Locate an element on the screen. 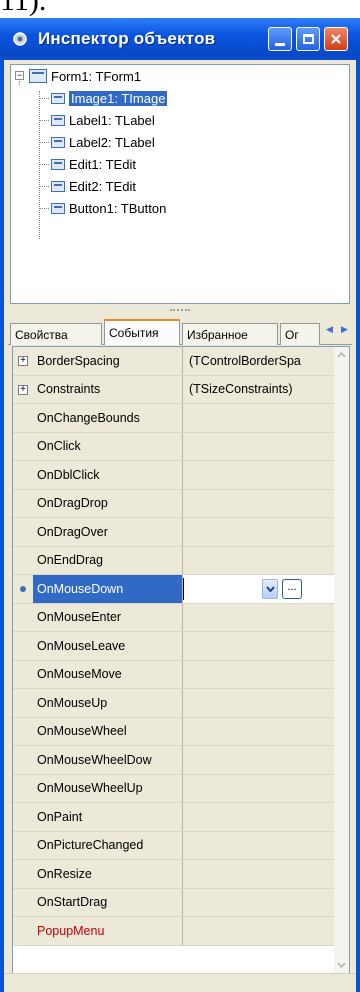 The image size is (360, 992). event-row: OnPictureChanged is located at coordinates (174, 845).